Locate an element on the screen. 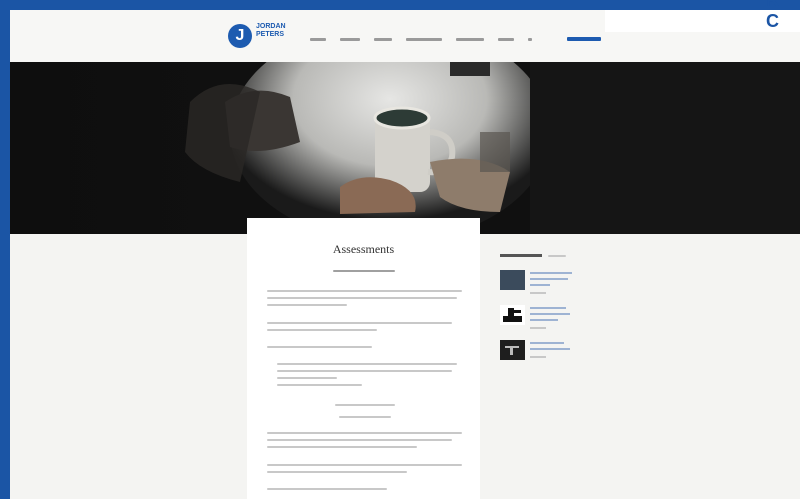 This screenshot has width=800, height=499. logo-line-1: JORDAN is located at coordinates (271, 26).